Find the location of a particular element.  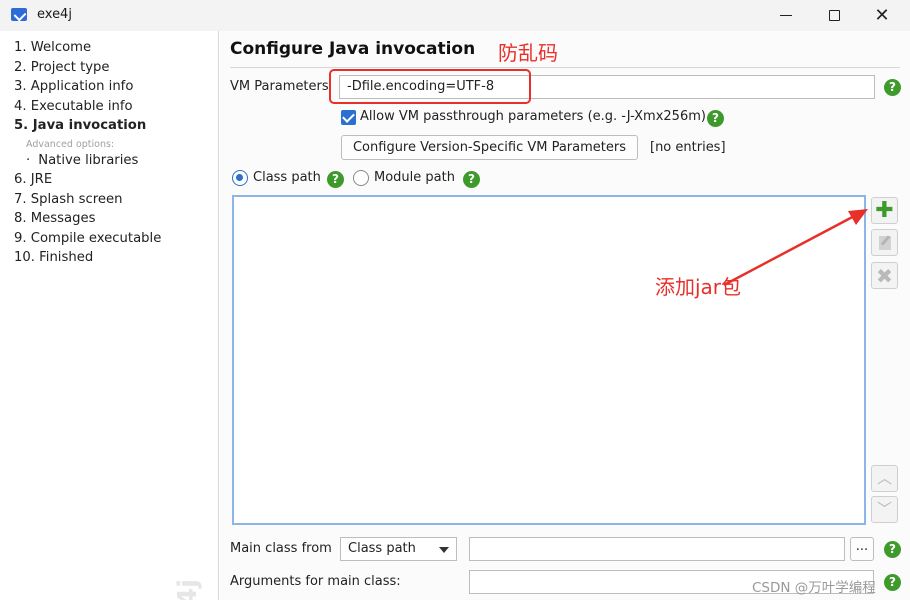

delete-entry-button: ✖ is located at coordinates (884, 275).